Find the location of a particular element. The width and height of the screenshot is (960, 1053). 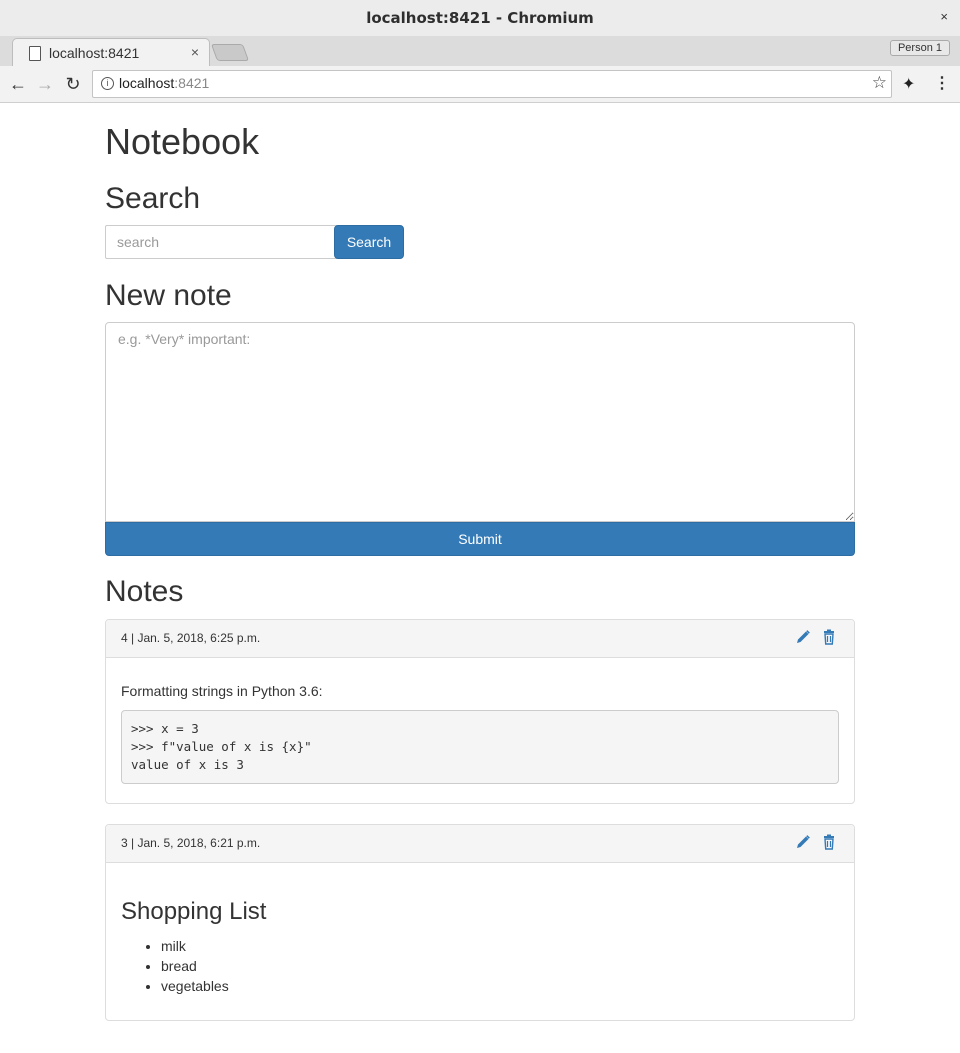

back-icon: ← is located at coordinates (18, 84).